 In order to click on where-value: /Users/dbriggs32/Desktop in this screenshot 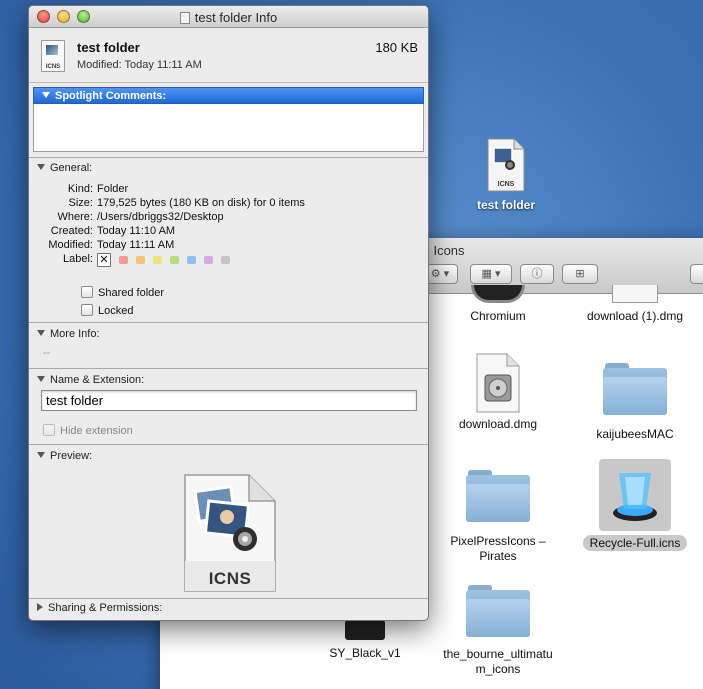, I will do `click(160, 217)`.